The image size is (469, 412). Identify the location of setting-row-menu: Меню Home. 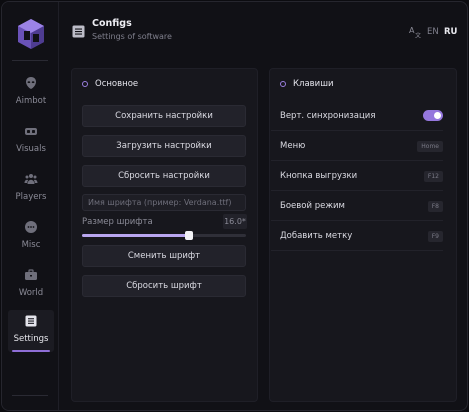
(357, 146).